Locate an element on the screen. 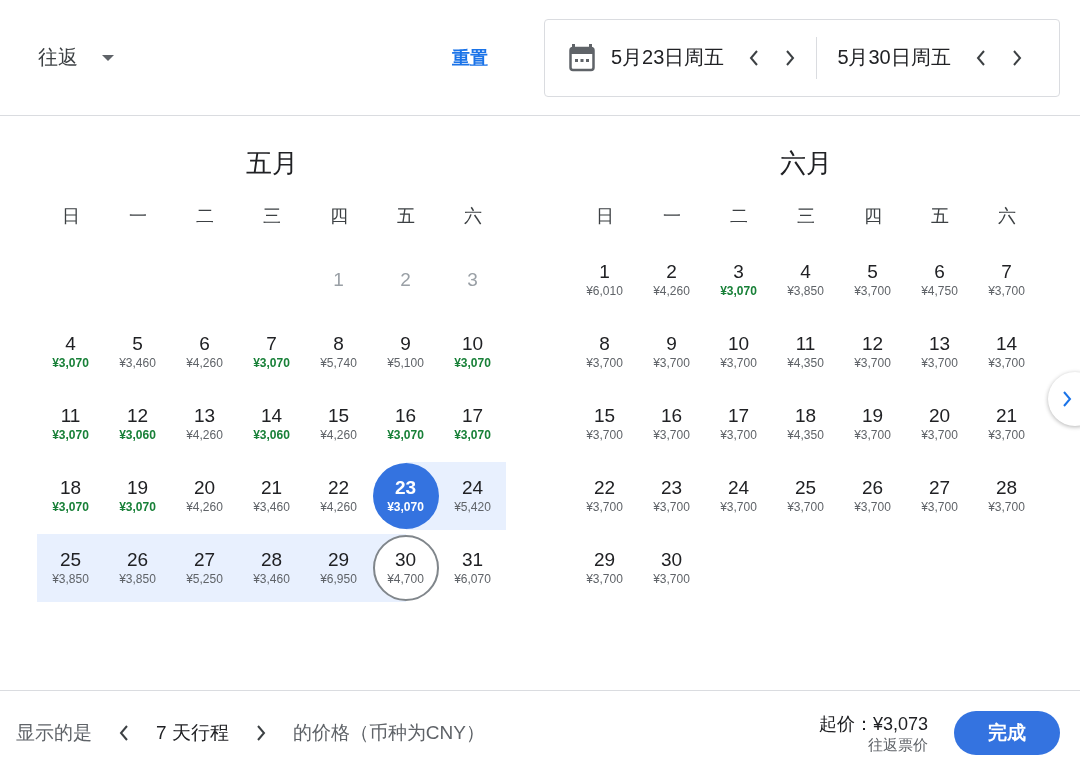  calendar-day: 31 ¥6,070 is located at coordinates (472, 568).